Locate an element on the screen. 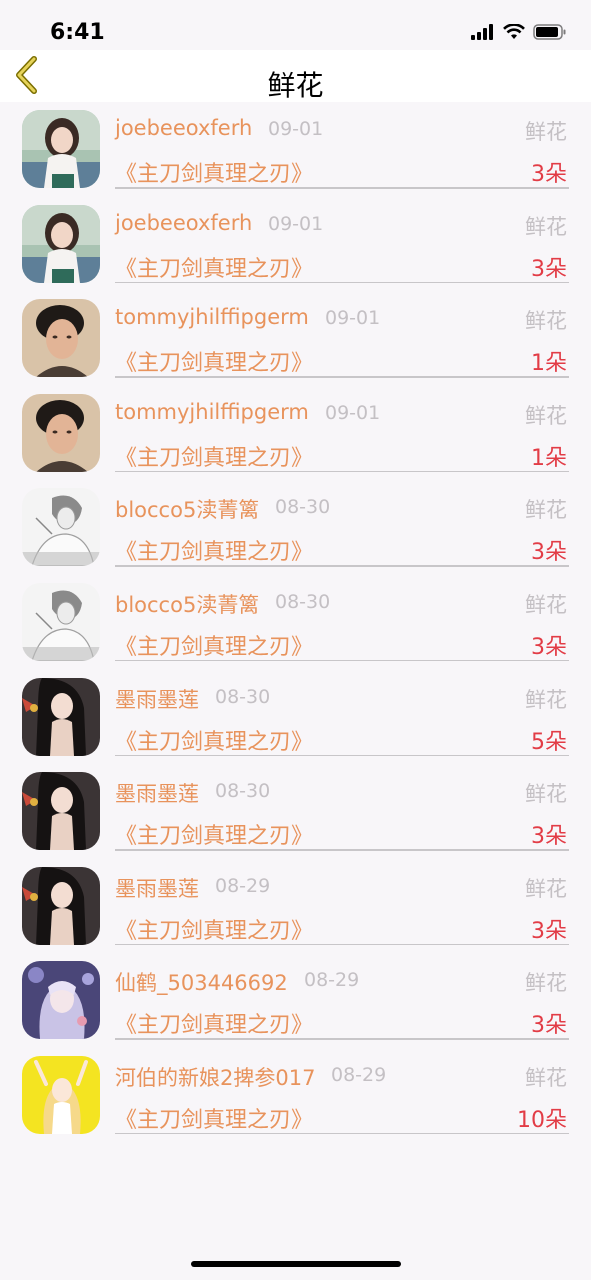  flower-count: 10朵 is located at coordinates (542, 1120).